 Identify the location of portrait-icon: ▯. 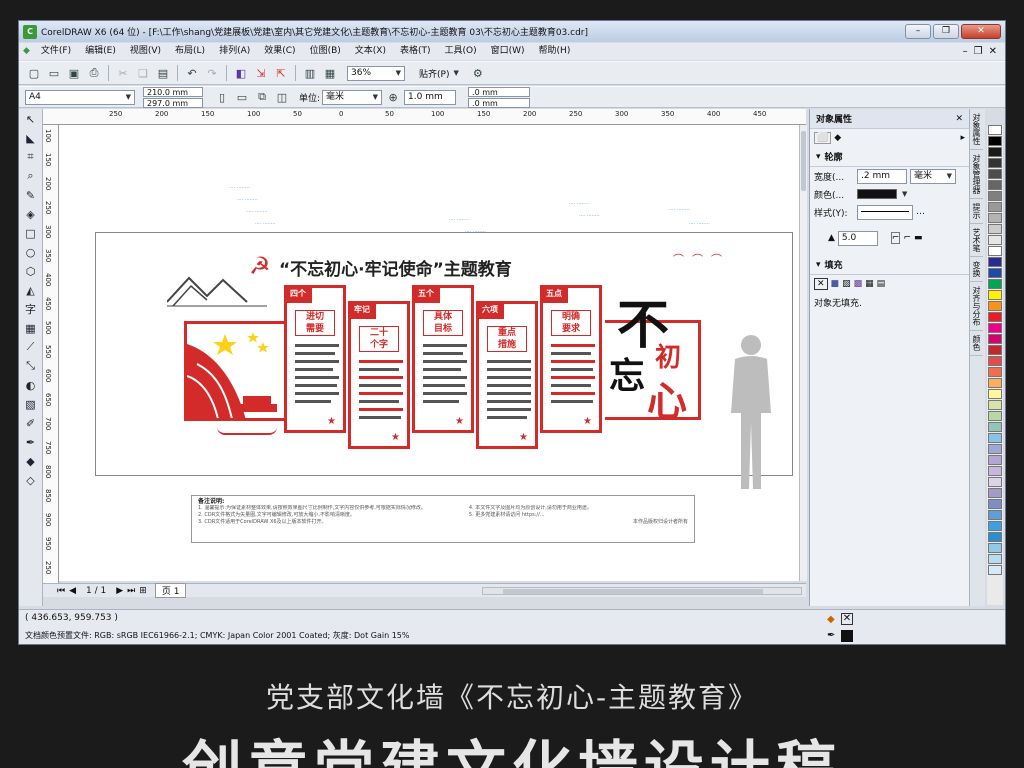
(222, 97).